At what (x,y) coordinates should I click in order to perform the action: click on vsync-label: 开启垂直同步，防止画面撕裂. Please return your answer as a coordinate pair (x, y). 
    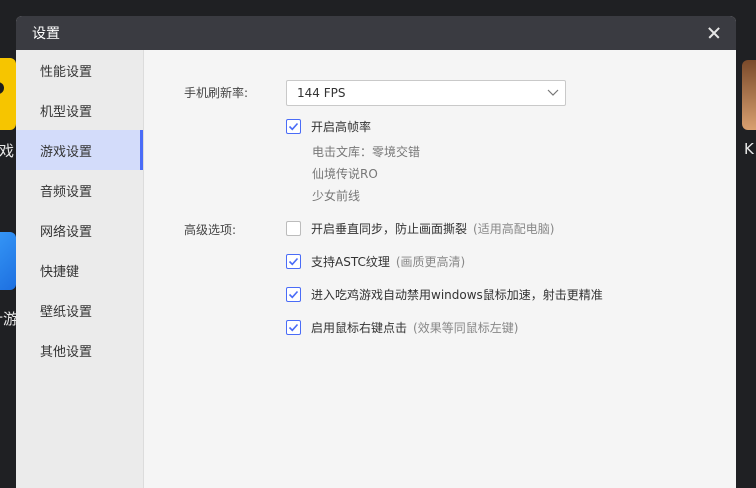
    Looking at the image, I should click on (389, 229).